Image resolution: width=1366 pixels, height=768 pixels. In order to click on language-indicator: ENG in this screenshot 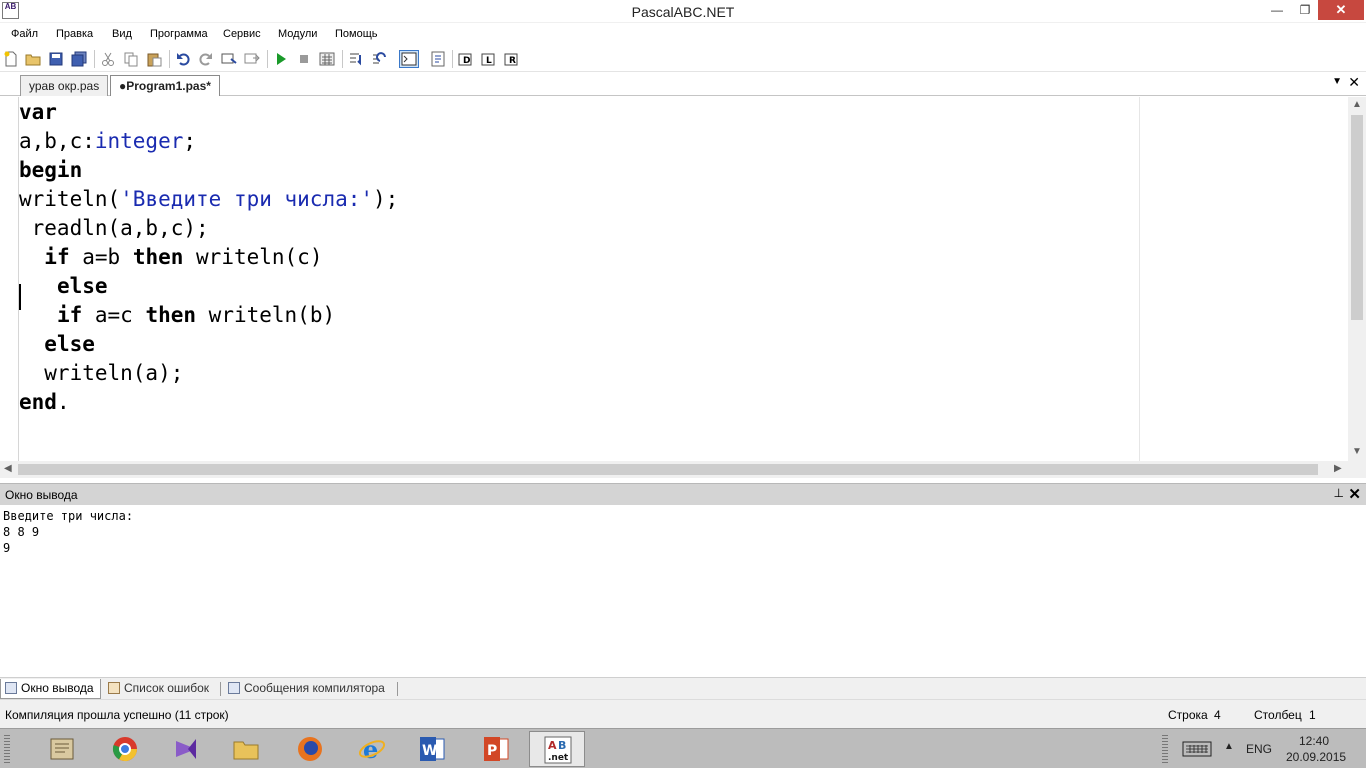, I will do `click(1259, 749)`.